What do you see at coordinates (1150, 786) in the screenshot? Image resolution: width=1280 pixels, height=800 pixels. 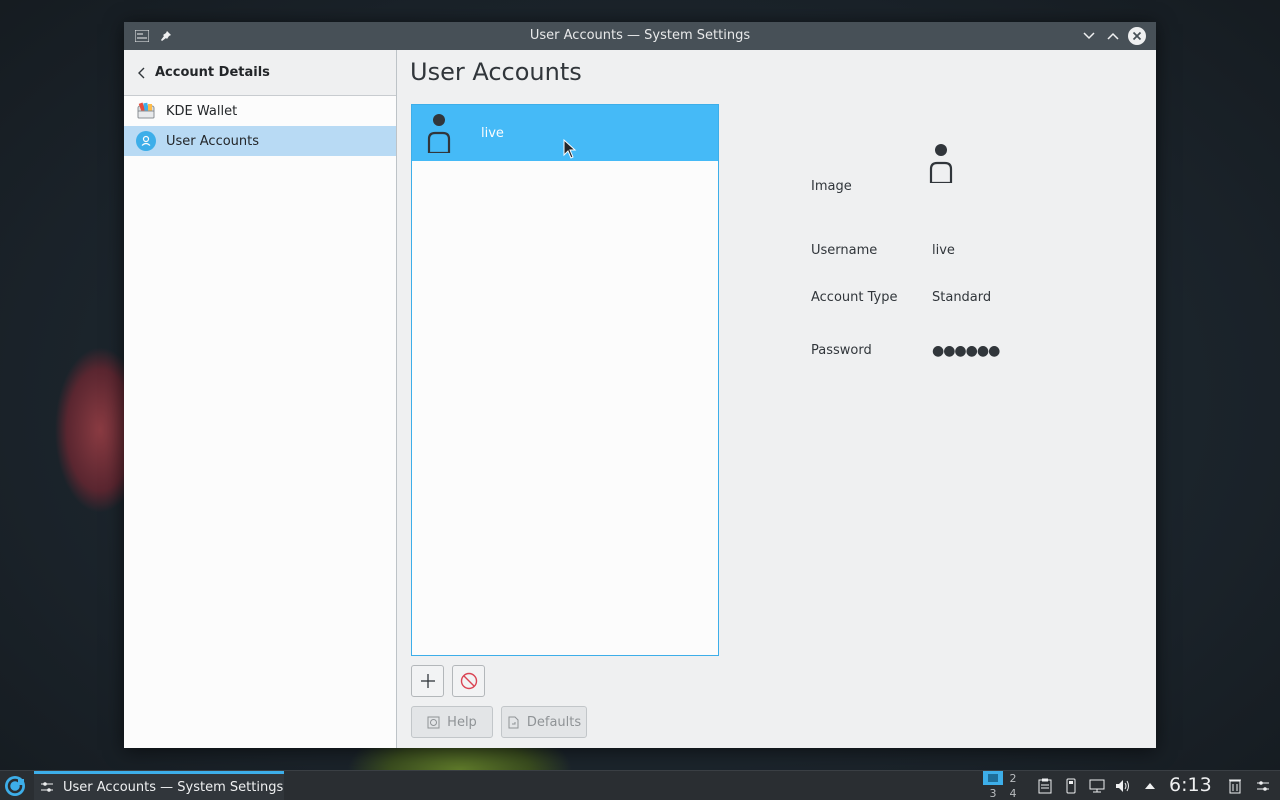 I see `tray-expand-icon` at bounding box center [1150, 786].